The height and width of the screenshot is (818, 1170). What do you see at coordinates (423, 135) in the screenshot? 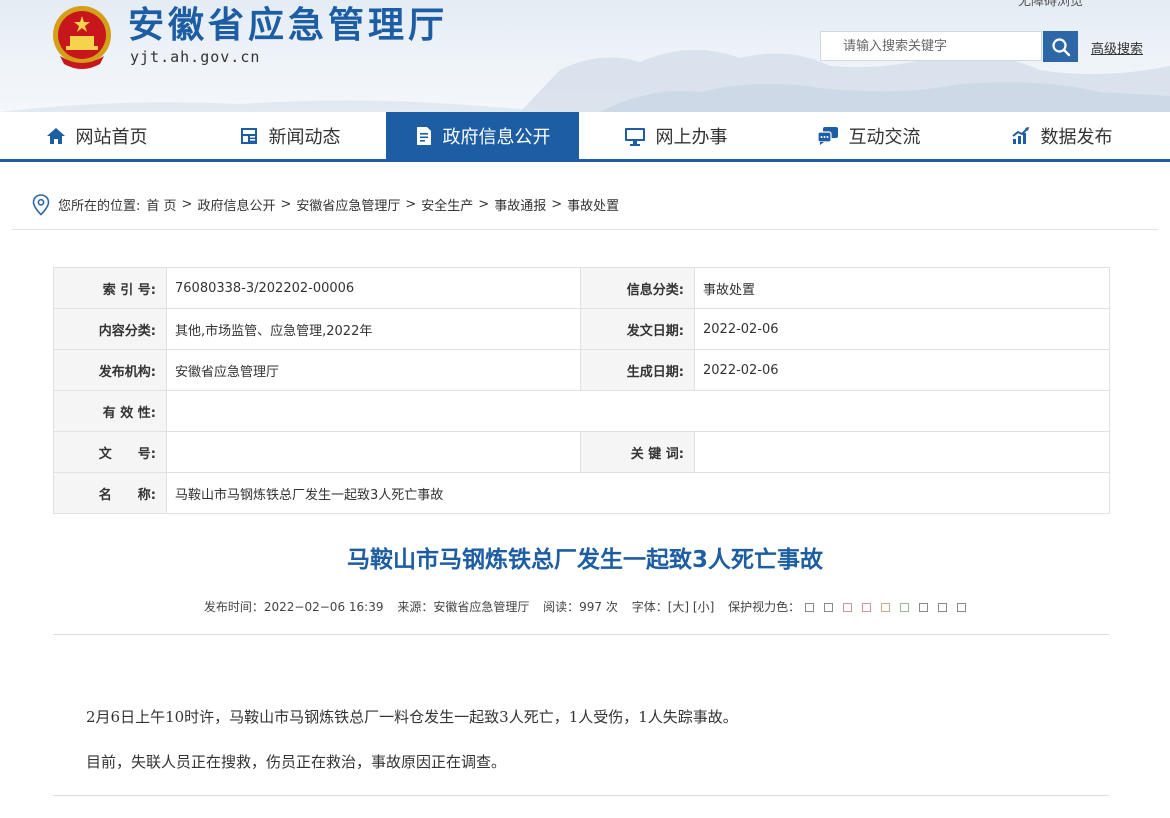
I see `document-icon` at bounding box center [423, 135].